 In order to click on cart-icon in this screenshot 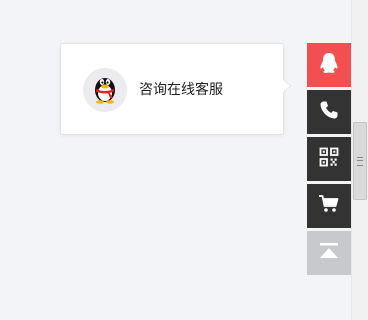, I will do `click(329, 206)`.